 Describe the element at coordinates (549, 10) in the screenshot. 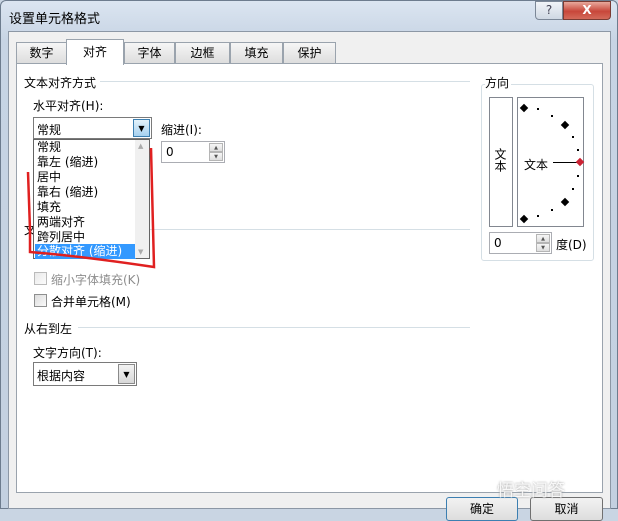

I see `help-button: ?` at that location.